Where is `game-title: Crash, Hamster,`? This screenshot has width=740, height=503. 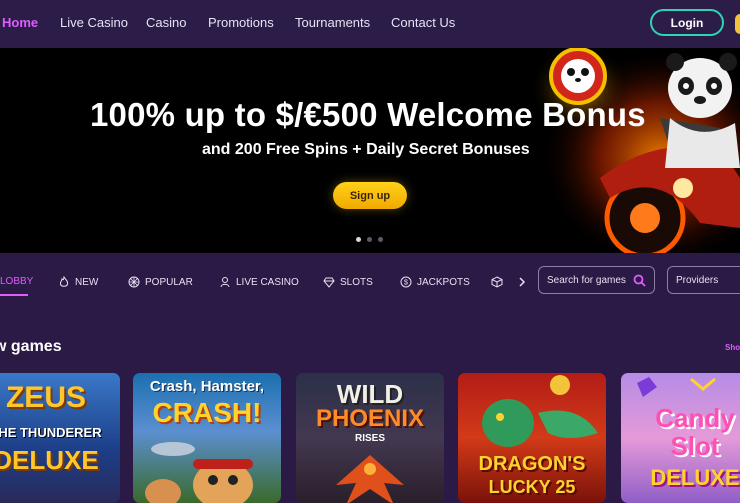
game-title: Crash, Hamster, is located at coordinates (207, 386).